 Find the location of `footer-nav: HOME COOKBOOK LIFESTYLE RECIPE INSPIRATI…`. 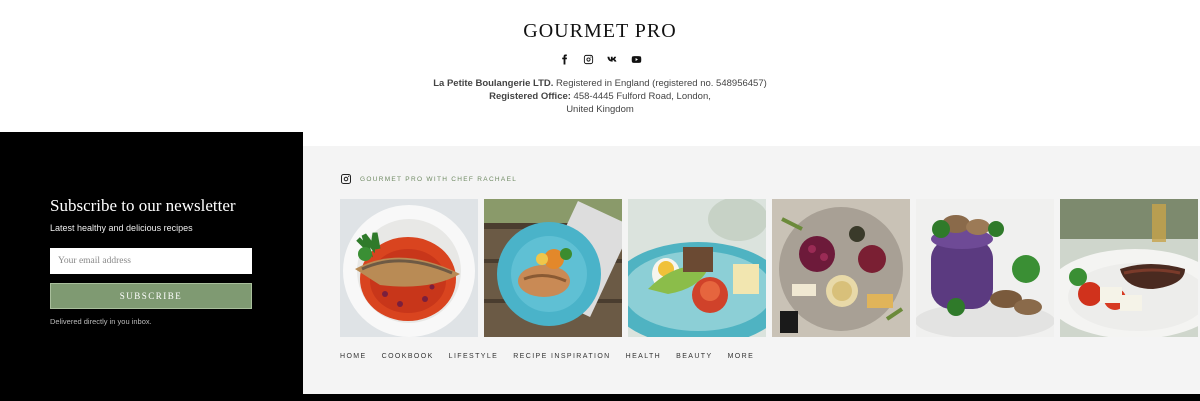

footer-nav: HOME COOKBOOK LIFESTYLE RECIPE INSPIRATI… is located at coordinates (547, 356).